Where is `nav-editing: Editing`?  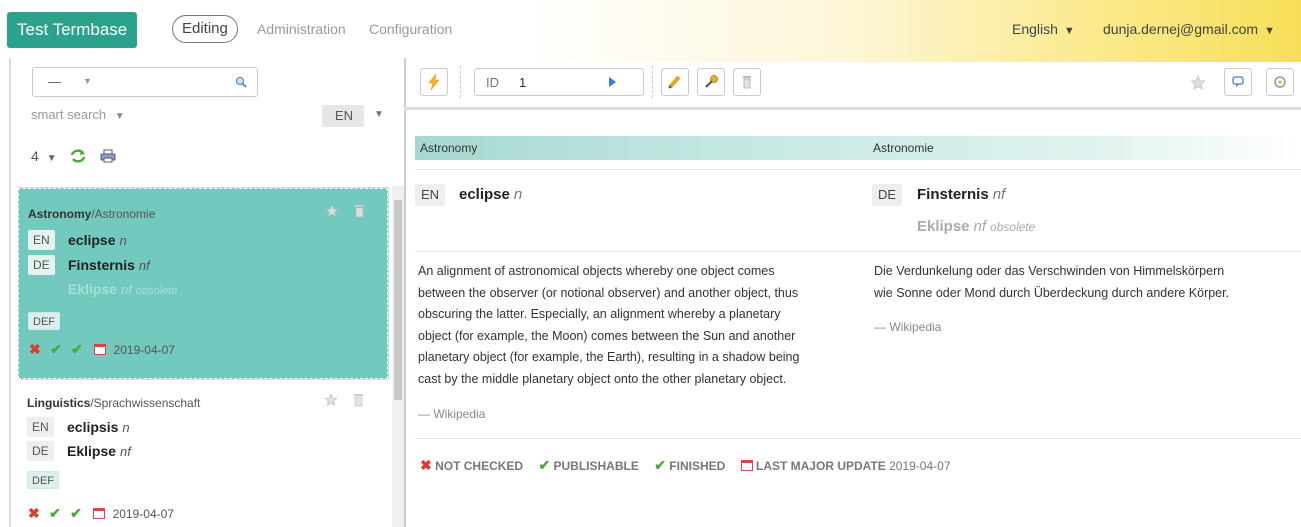
nav-editing: Editing is located at coordinates (205, 29).